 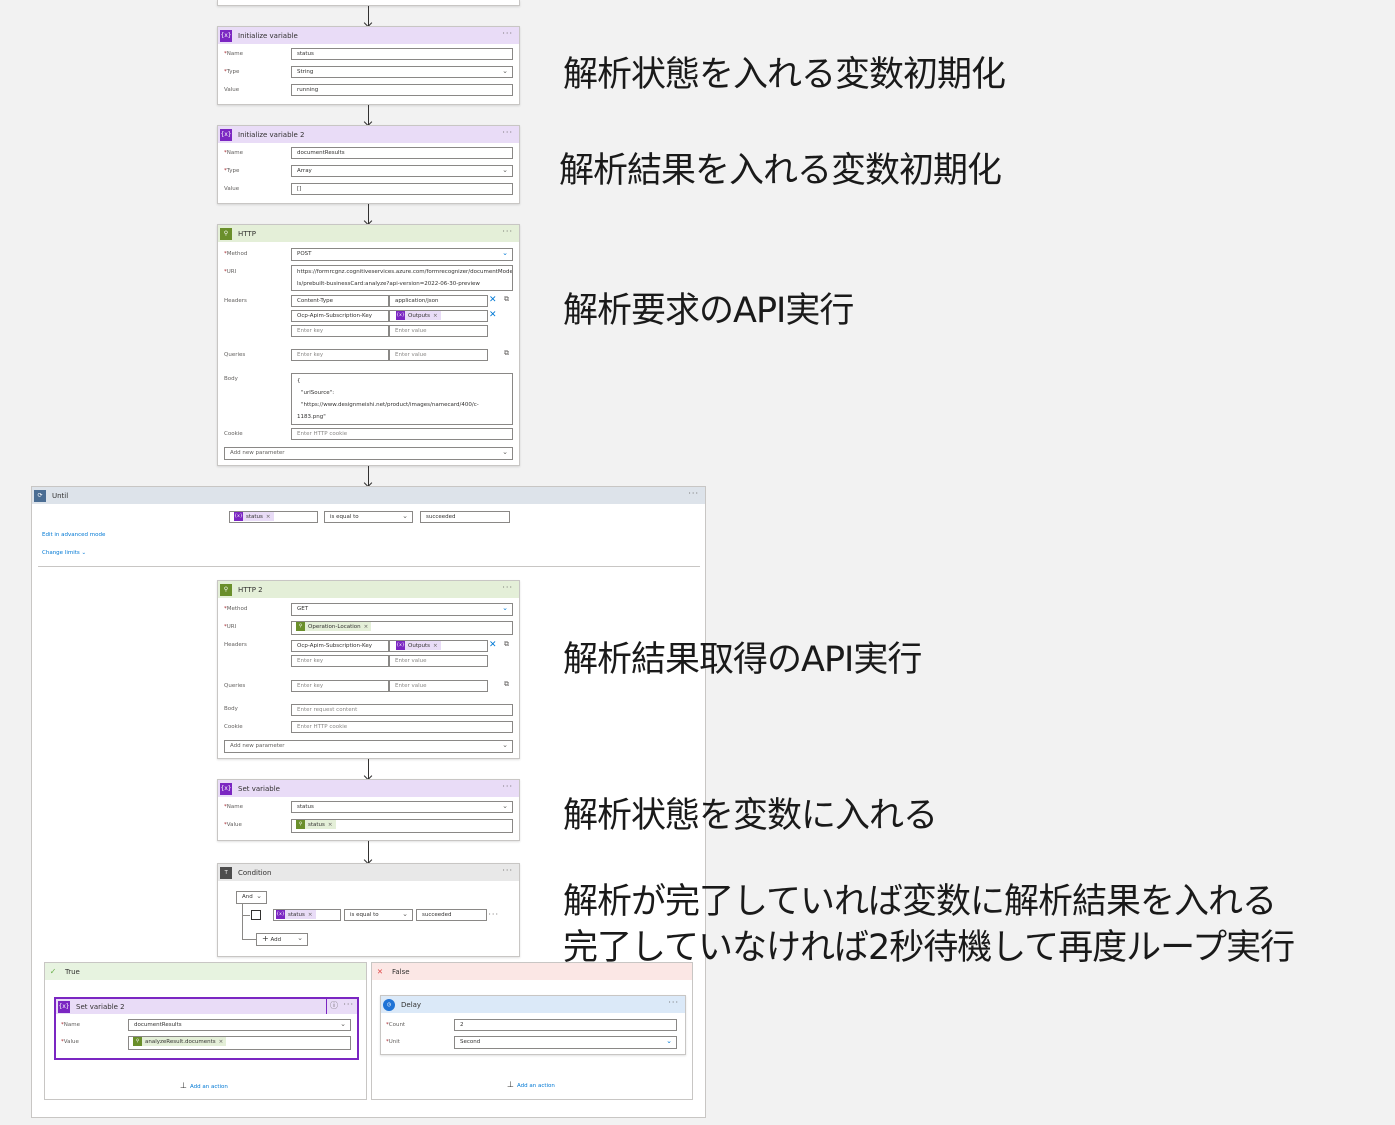 I want to click on http-header: ⚲ HTTP ···, so click(x=368, y=233).